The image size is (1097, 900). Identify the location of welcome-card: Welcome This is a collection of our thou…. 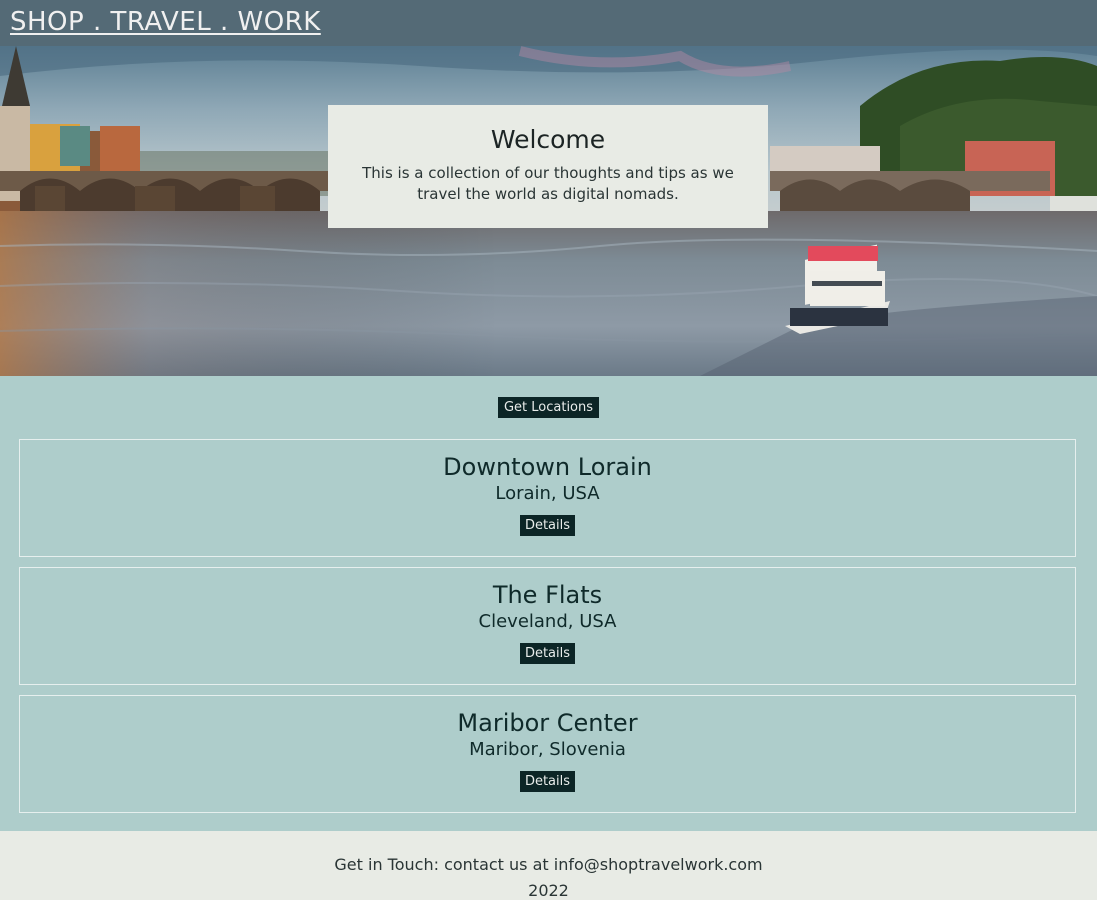
(548, 166).